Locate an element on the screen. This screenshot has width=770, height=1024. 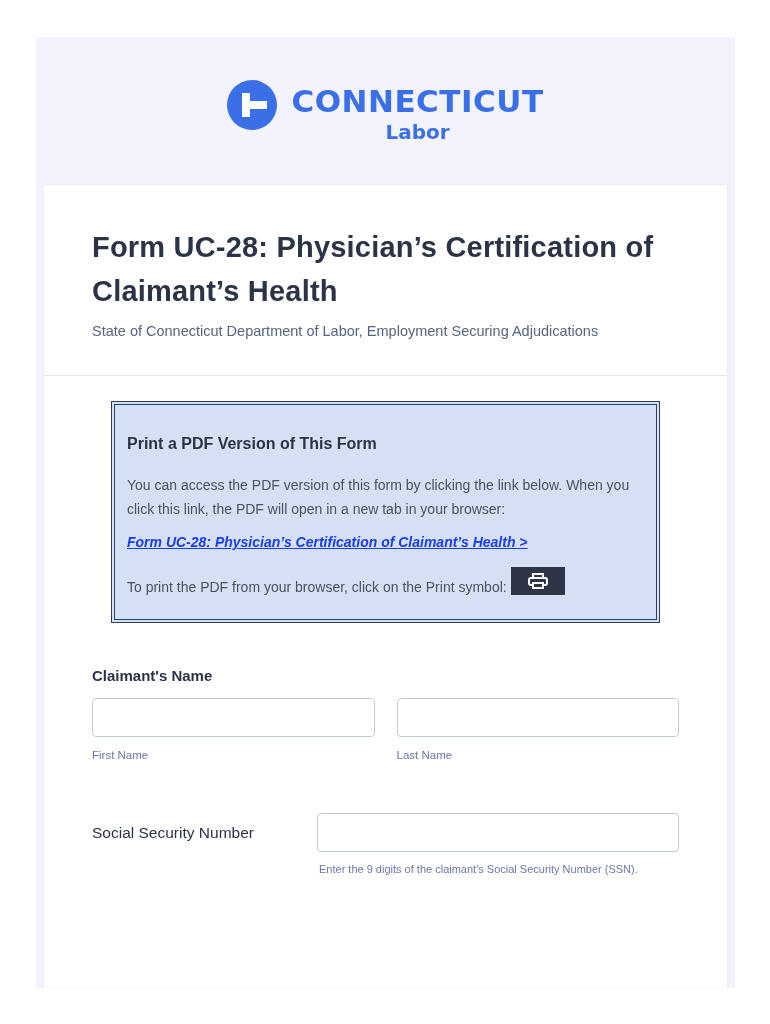
logo-icon is located at coordinates (252, 105).